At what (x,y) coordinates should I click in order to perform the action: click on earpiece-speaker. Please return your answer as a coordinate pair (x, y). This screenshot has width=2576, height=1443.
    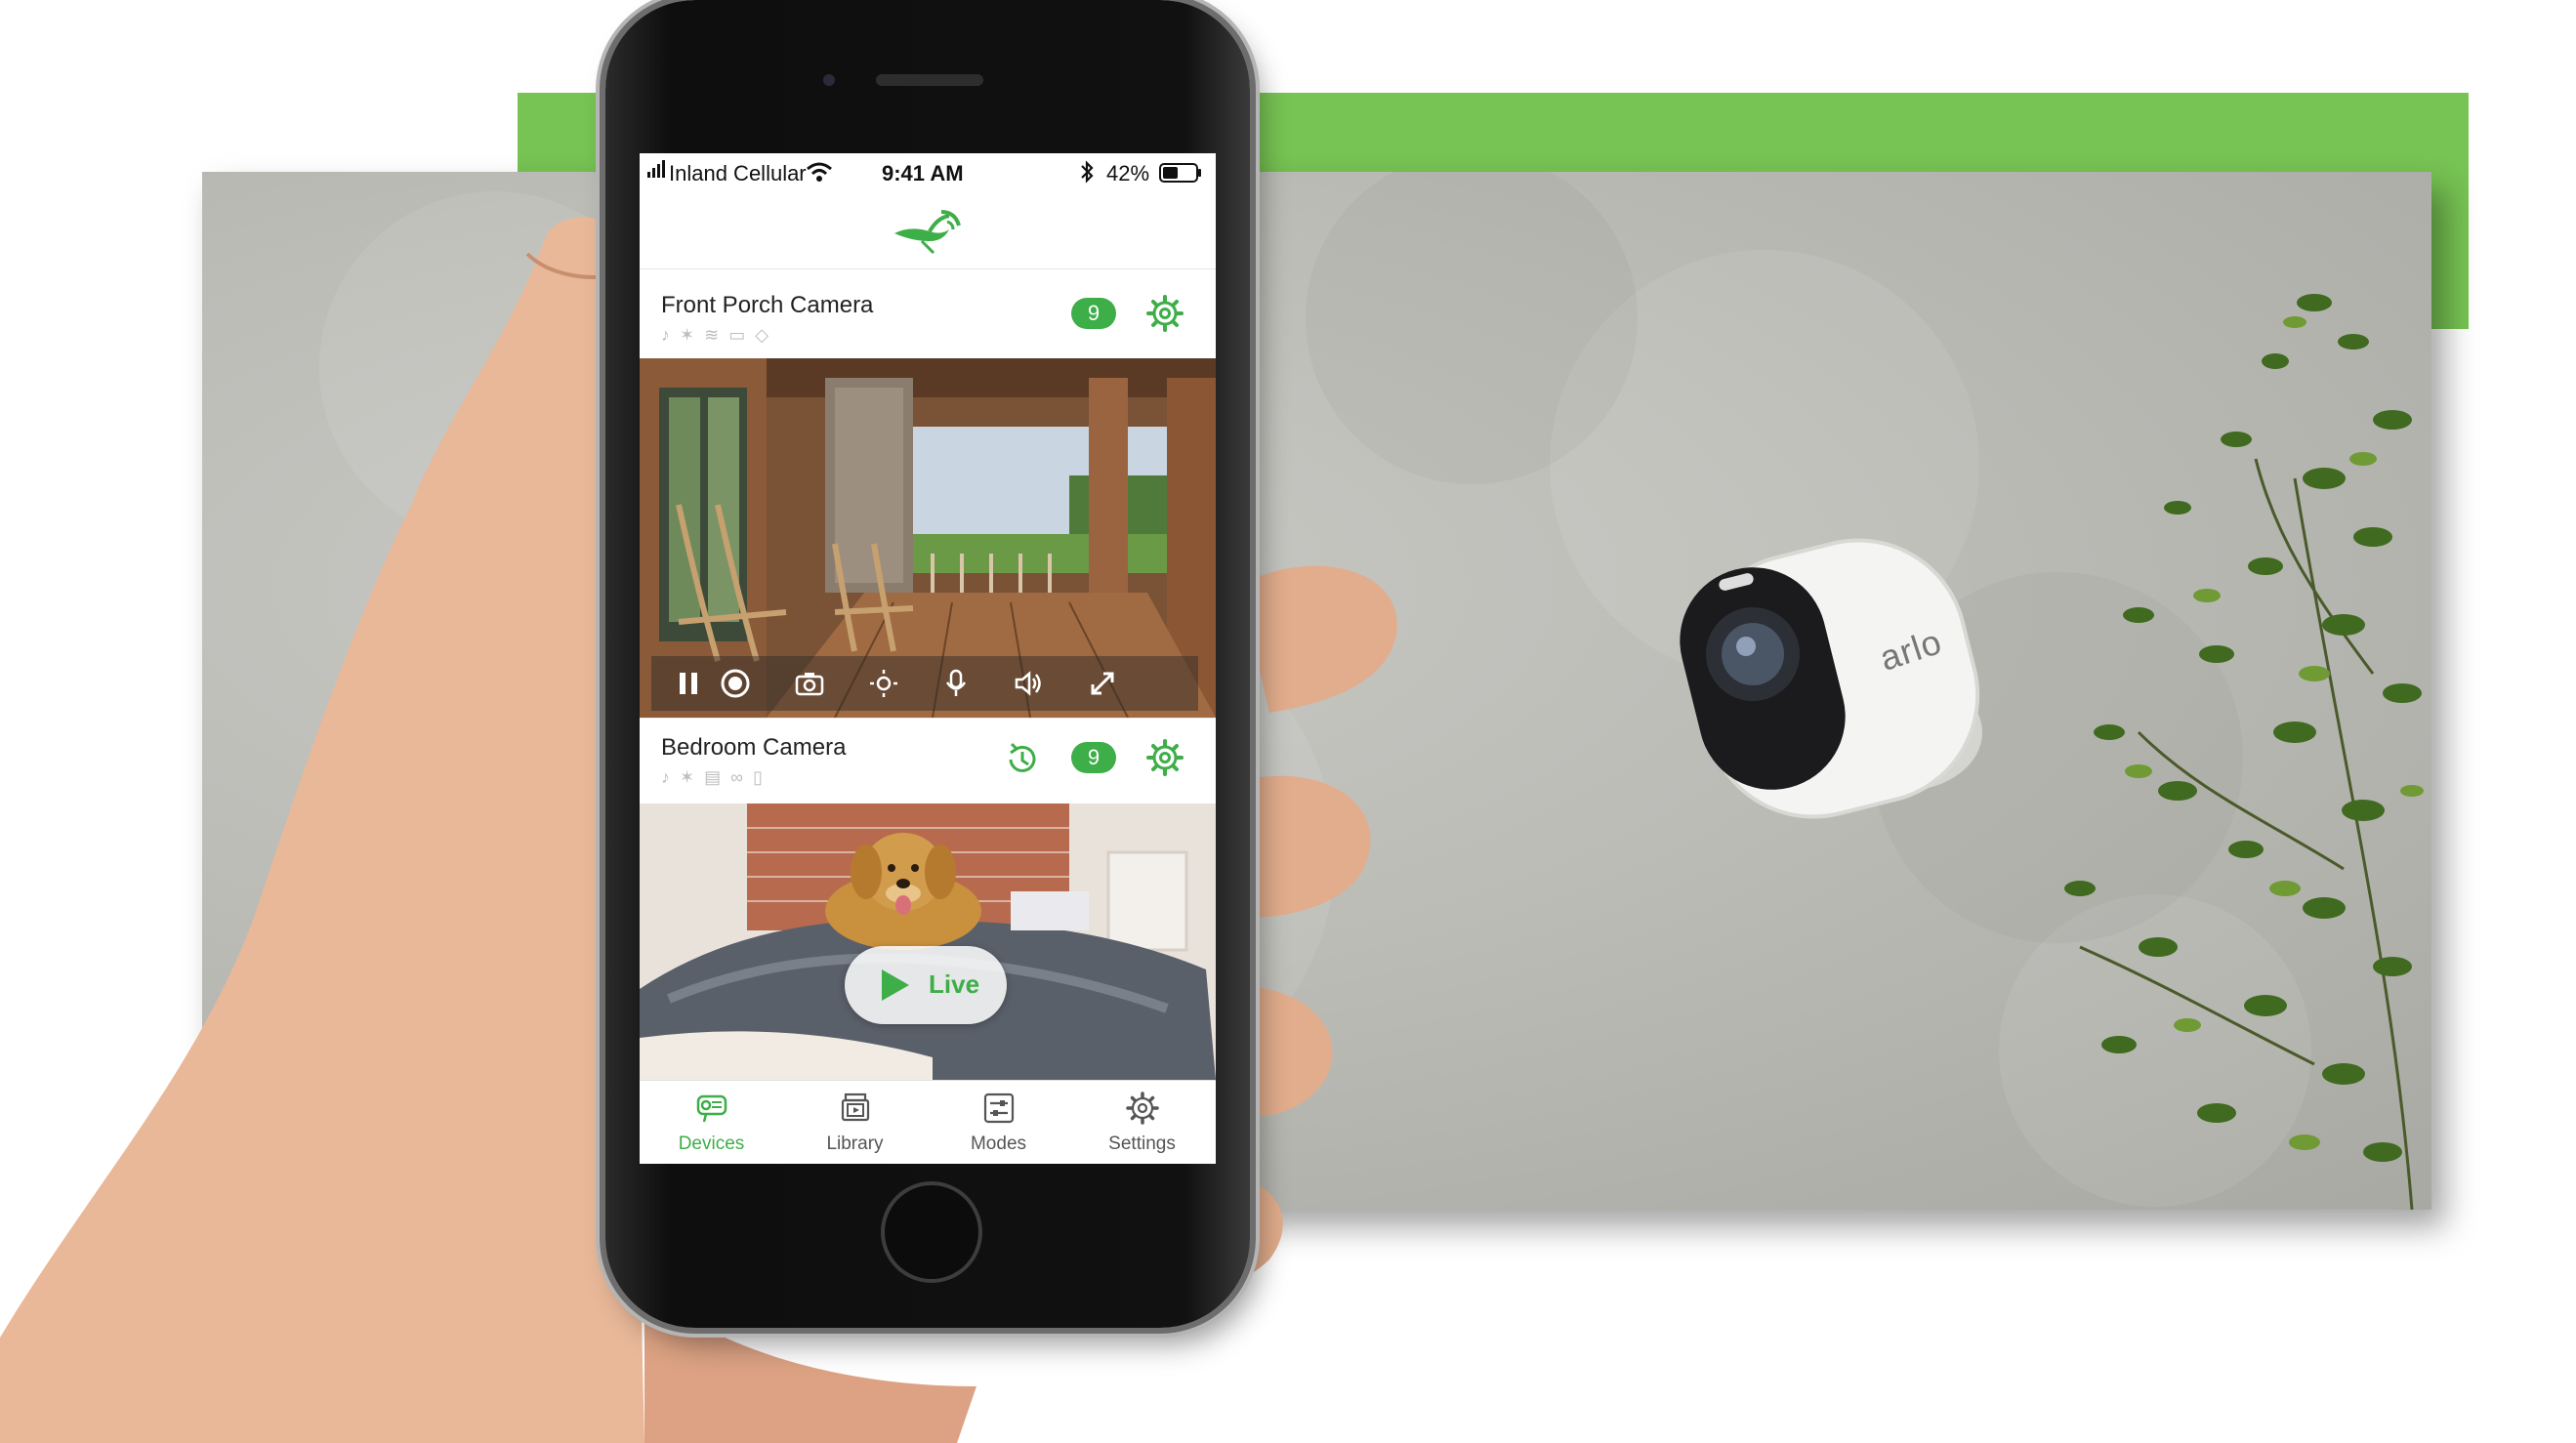
    Looking at the image, I should click on (929, 80).